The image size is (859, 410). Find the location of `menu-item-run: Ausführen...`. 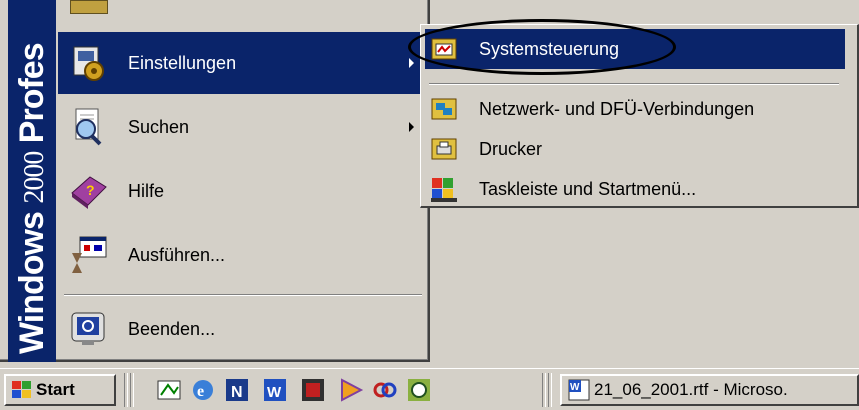

menu-item-run: Ausführen... is located at coordinates (244, 255).